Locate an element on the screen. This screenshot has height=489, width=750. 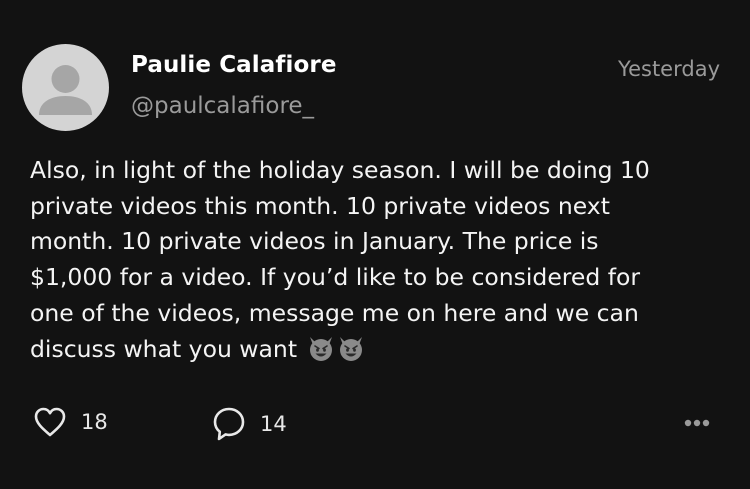
avatar is located at coordinates (65, 87).